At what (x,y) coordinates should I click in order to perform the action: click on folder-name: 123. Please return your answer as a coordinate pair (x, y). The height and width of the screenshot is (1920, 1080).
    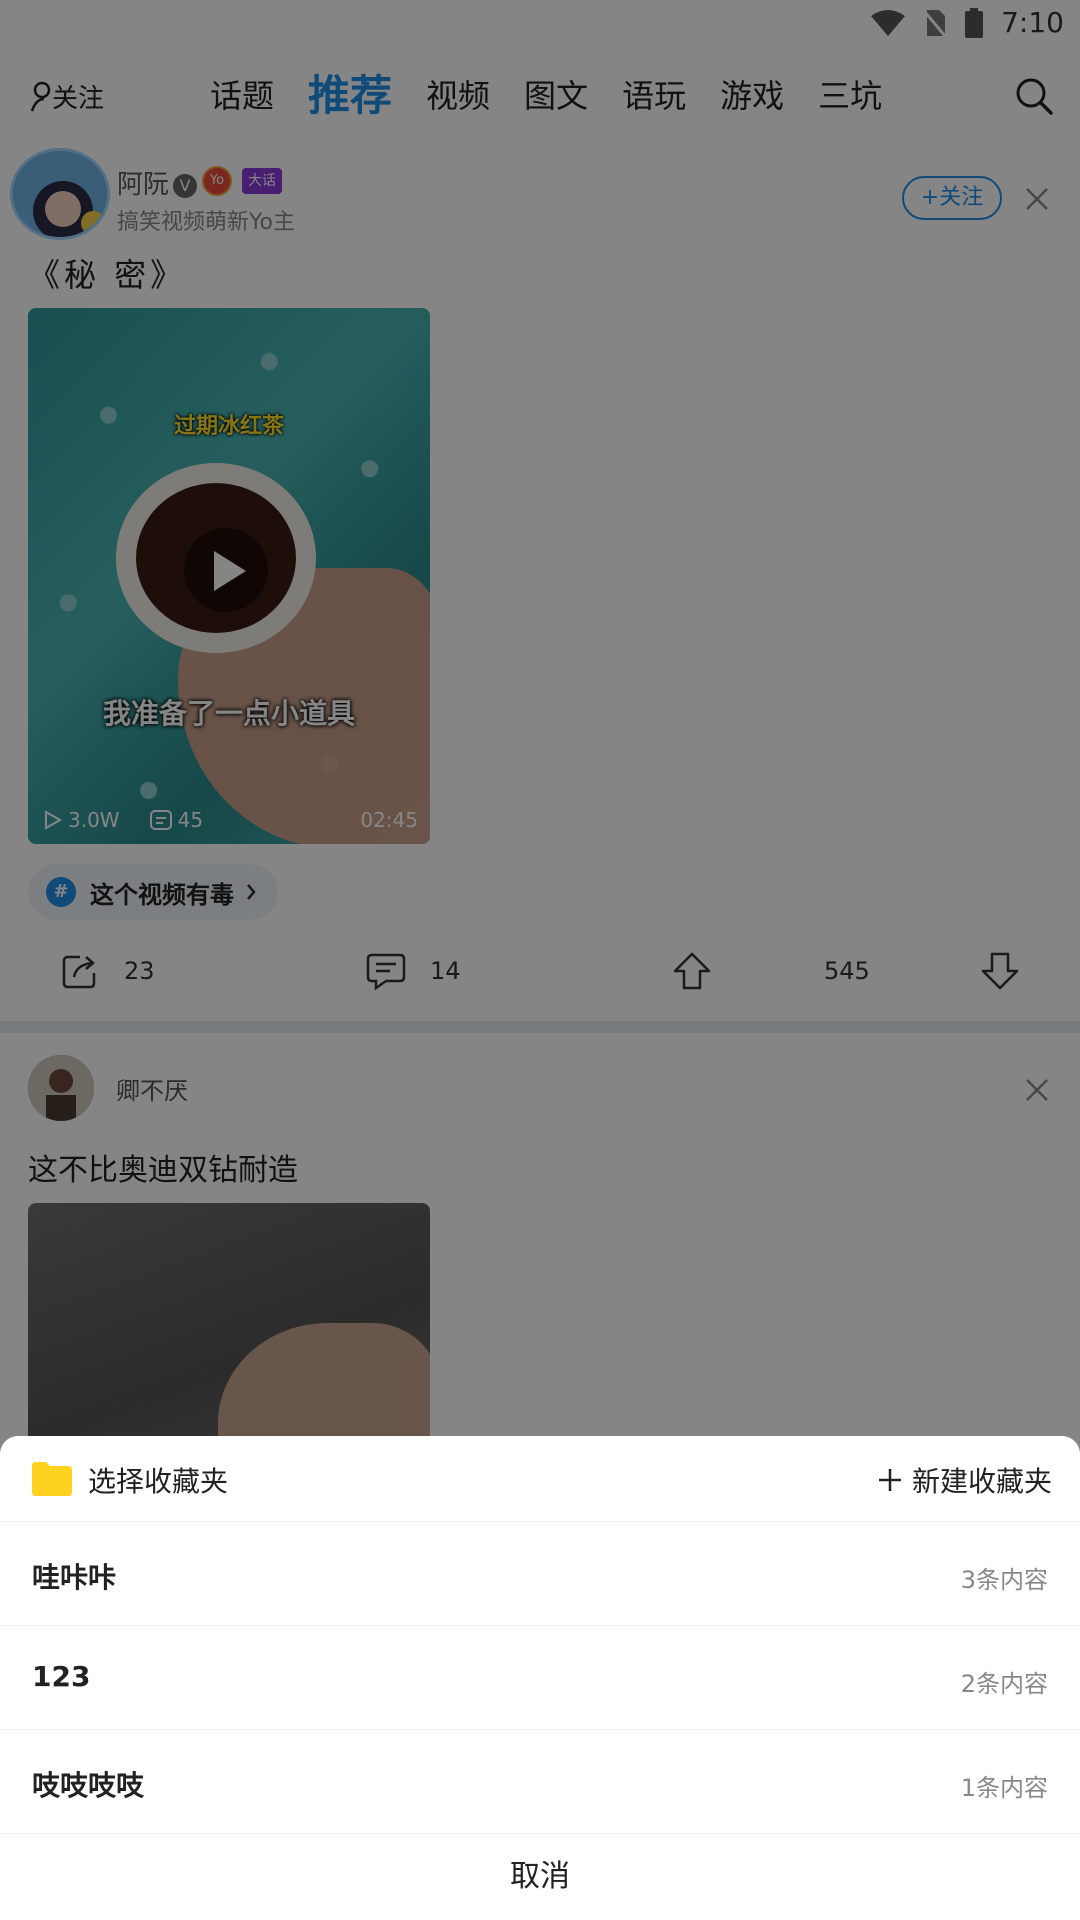
    Looking at the image, I should click on (61, 1676).